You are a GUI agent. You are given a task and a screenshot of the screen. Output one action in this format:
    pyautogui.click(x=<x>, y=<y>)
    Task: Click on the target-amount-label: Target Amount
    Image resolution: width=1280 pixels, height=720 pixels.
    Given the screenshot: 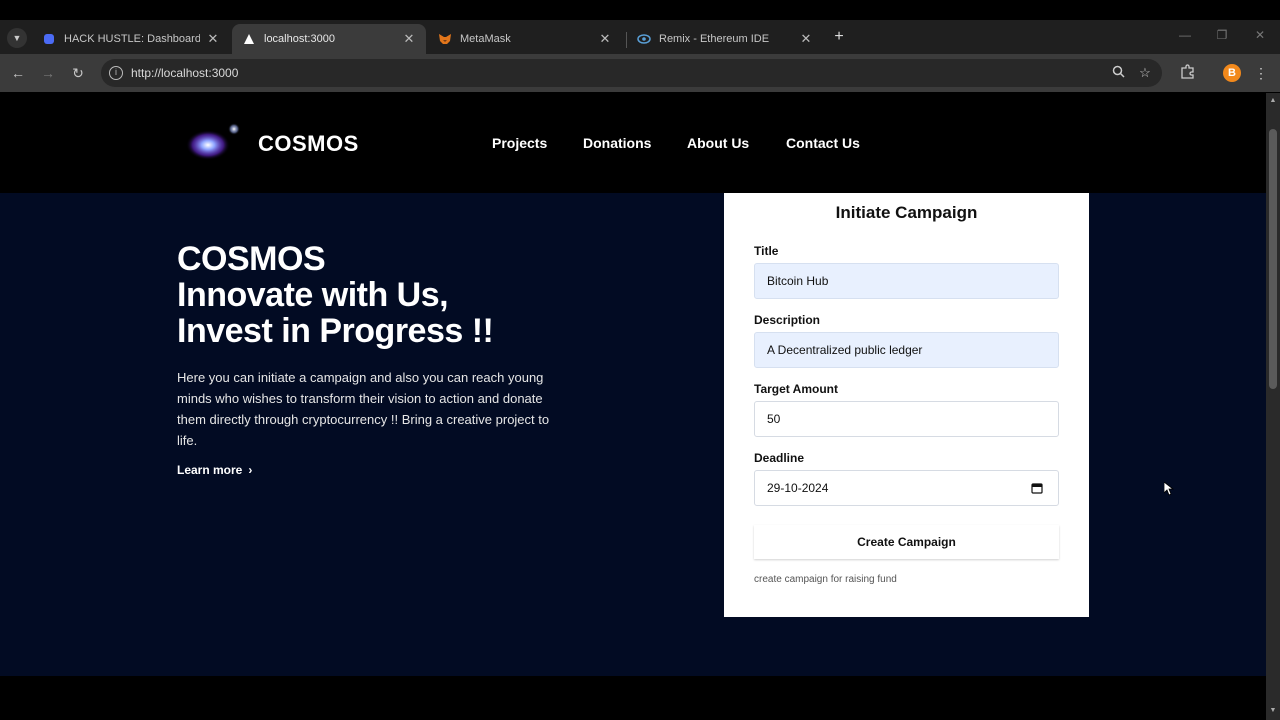 What is the action you would take?
    pyautogui.click(x=796, y=389)
    